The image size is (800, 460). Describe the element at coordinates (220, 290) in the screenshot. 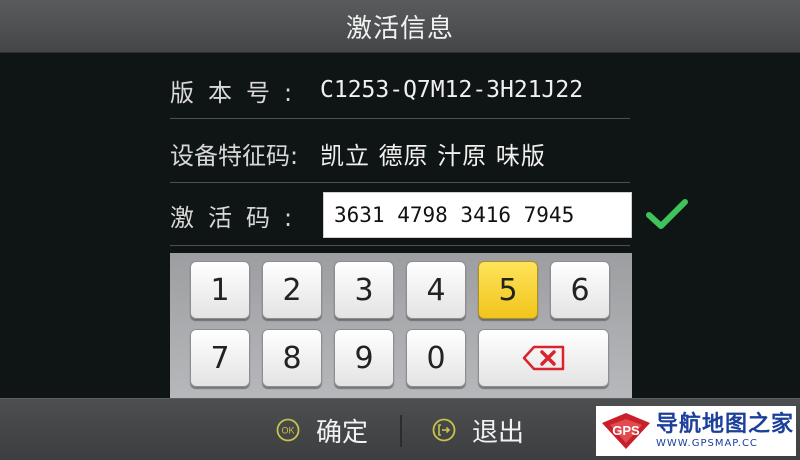

I see `key-1: 1` at that location.